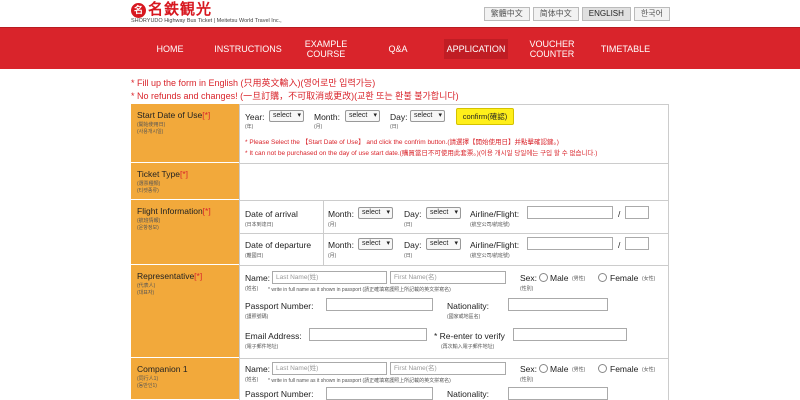 Image resolution: width=800 pixels, height=400 pixels. What do you see at coordinates (555, 14) in the screenshot?
I see `lang-simplified-chinese: 简体中文` at bounding box center [555, 14].